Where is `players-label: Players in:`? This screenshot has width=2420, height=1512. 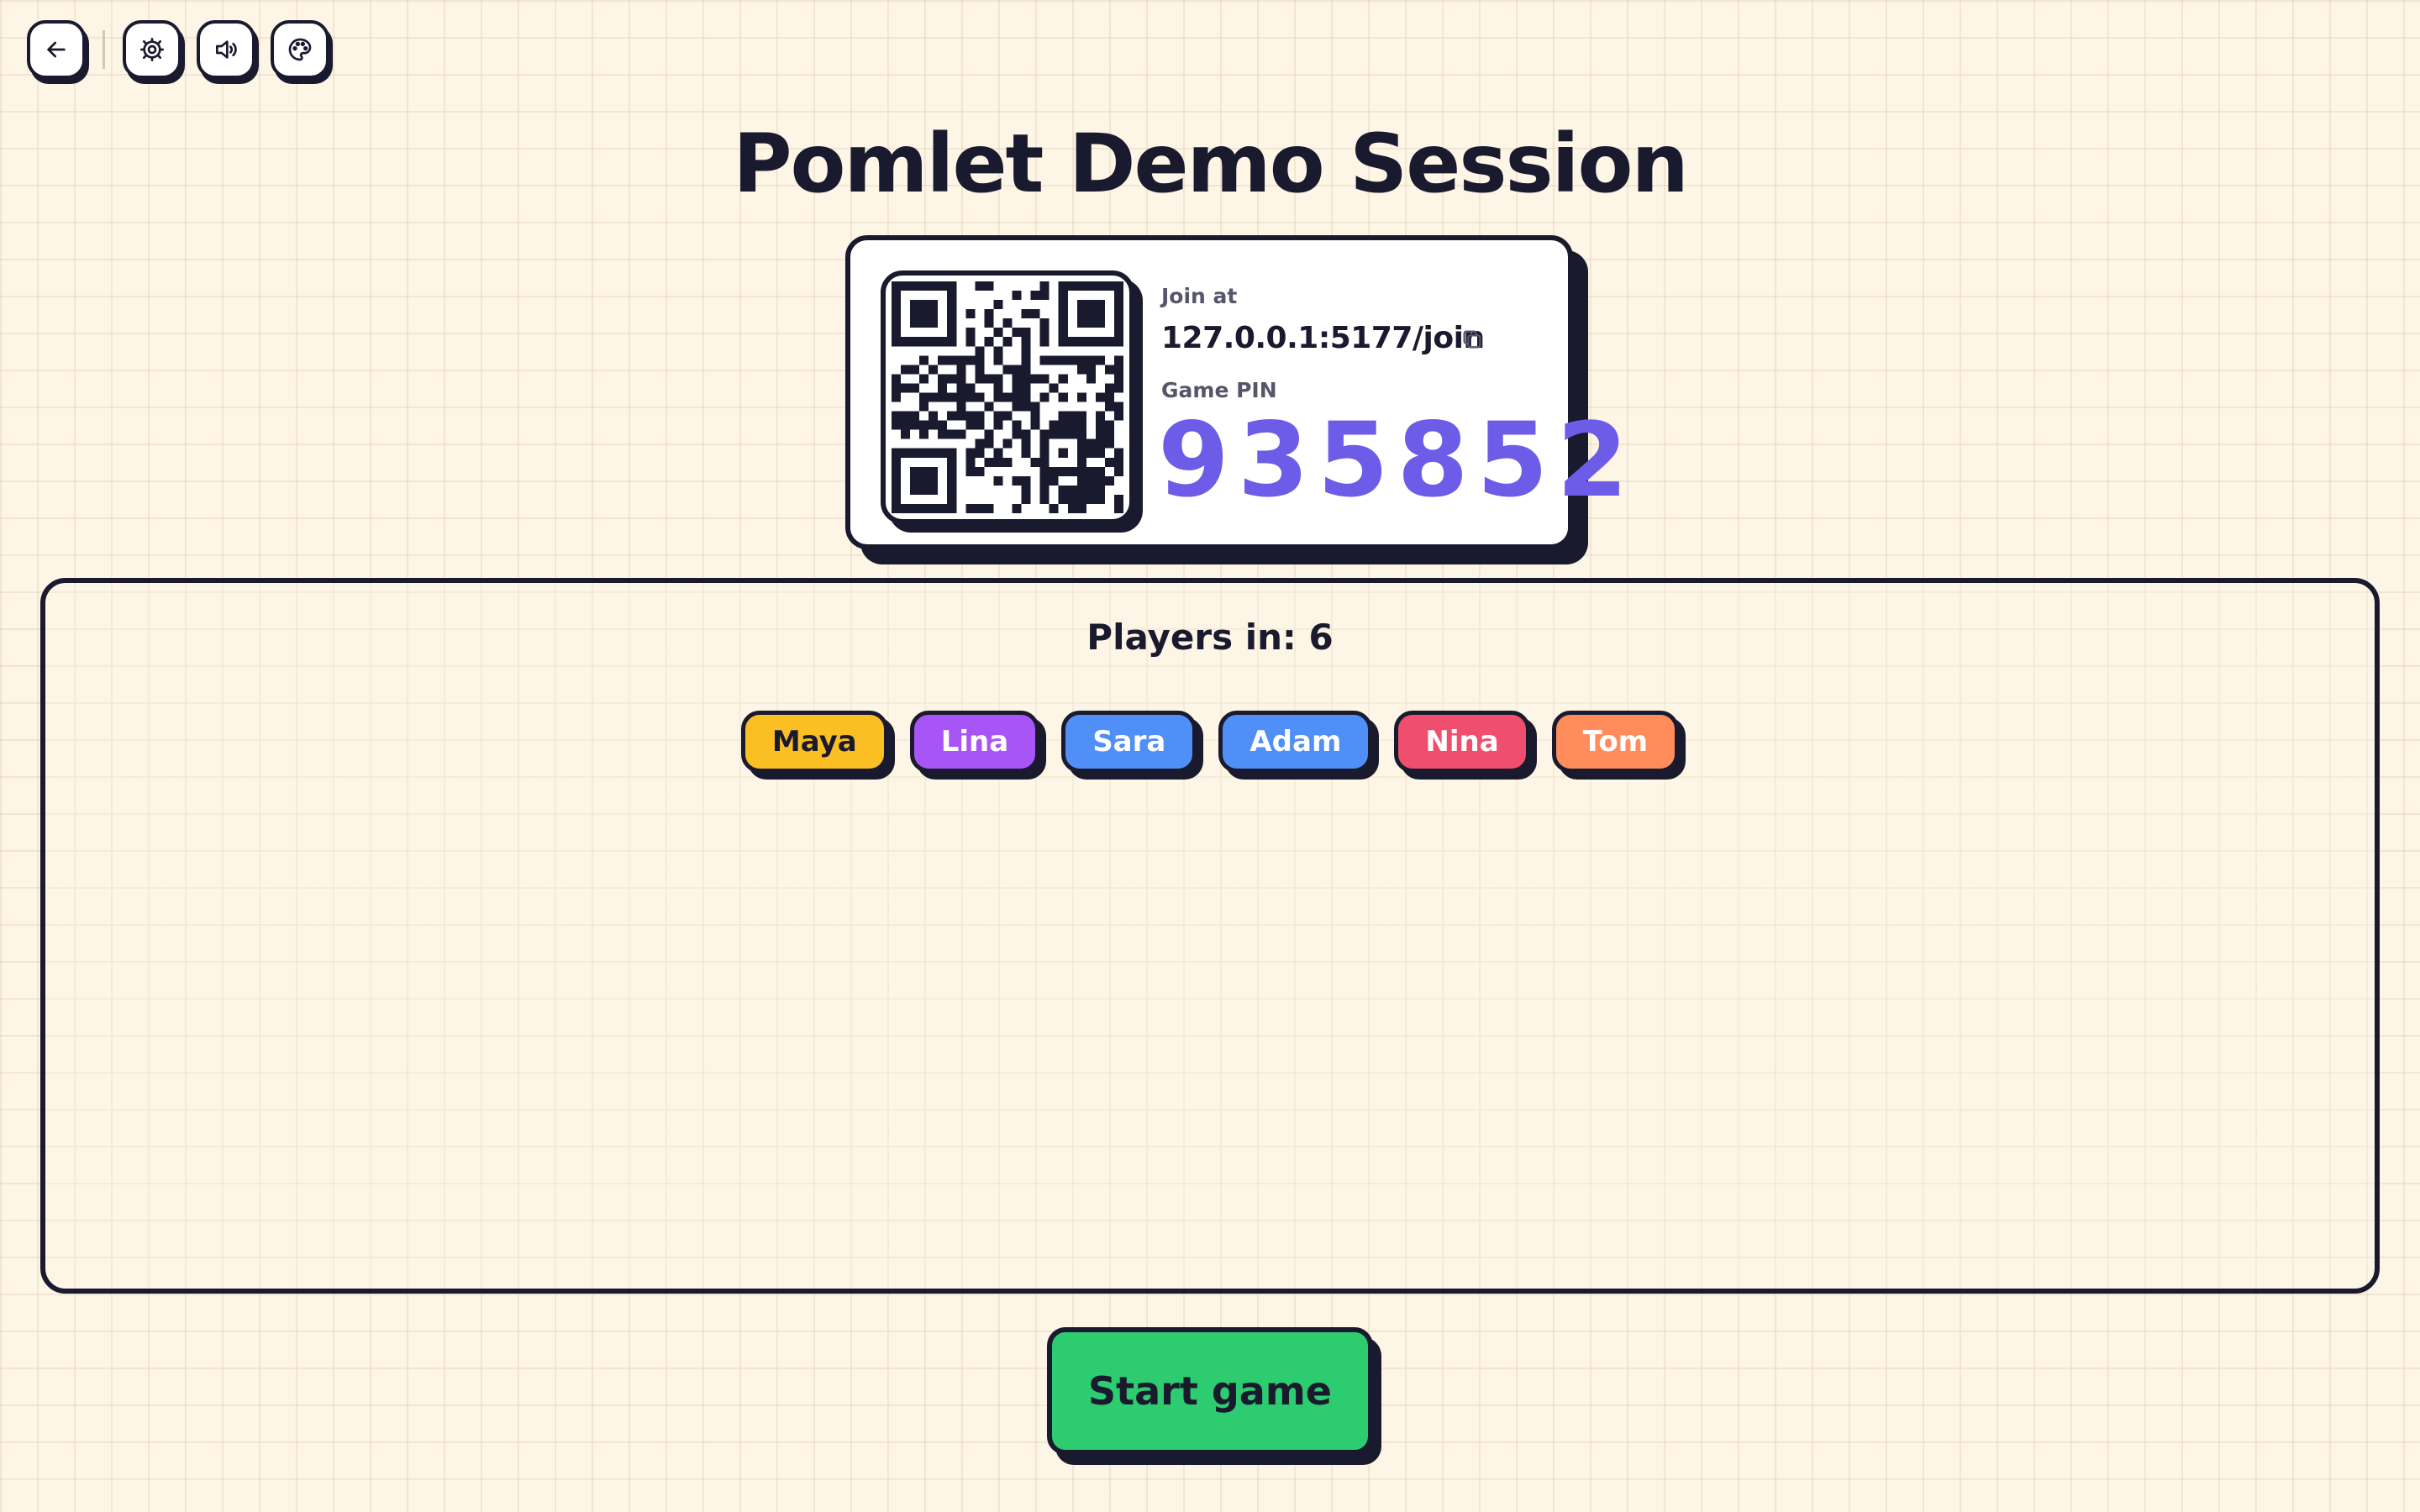 players-label: Players in: is located at coordinates (1192, 637).